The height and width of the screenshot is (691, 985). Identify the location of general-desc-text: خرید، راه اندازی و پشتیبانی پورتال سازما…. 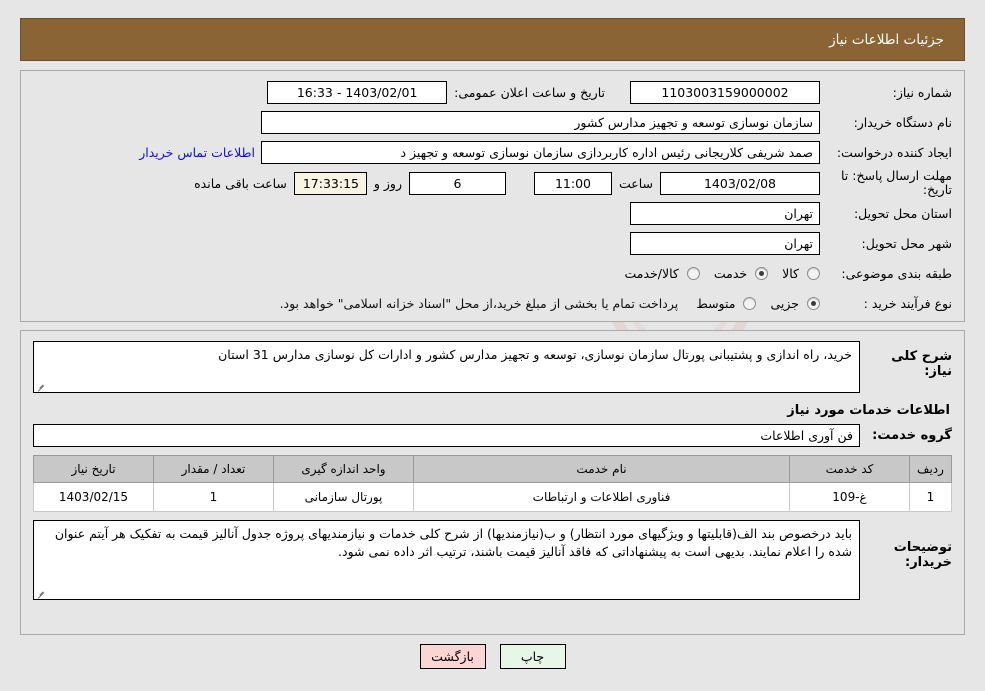
(535, 354).